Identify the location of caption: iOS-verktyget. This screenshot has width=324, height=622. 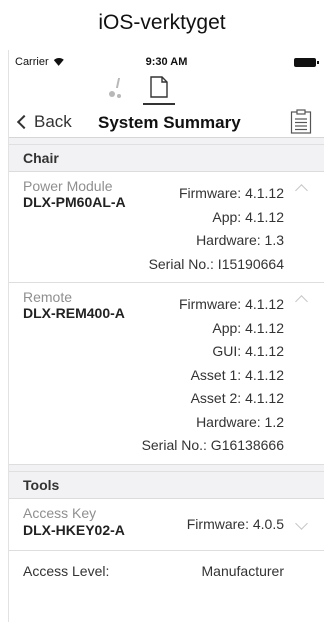
(162, 22).